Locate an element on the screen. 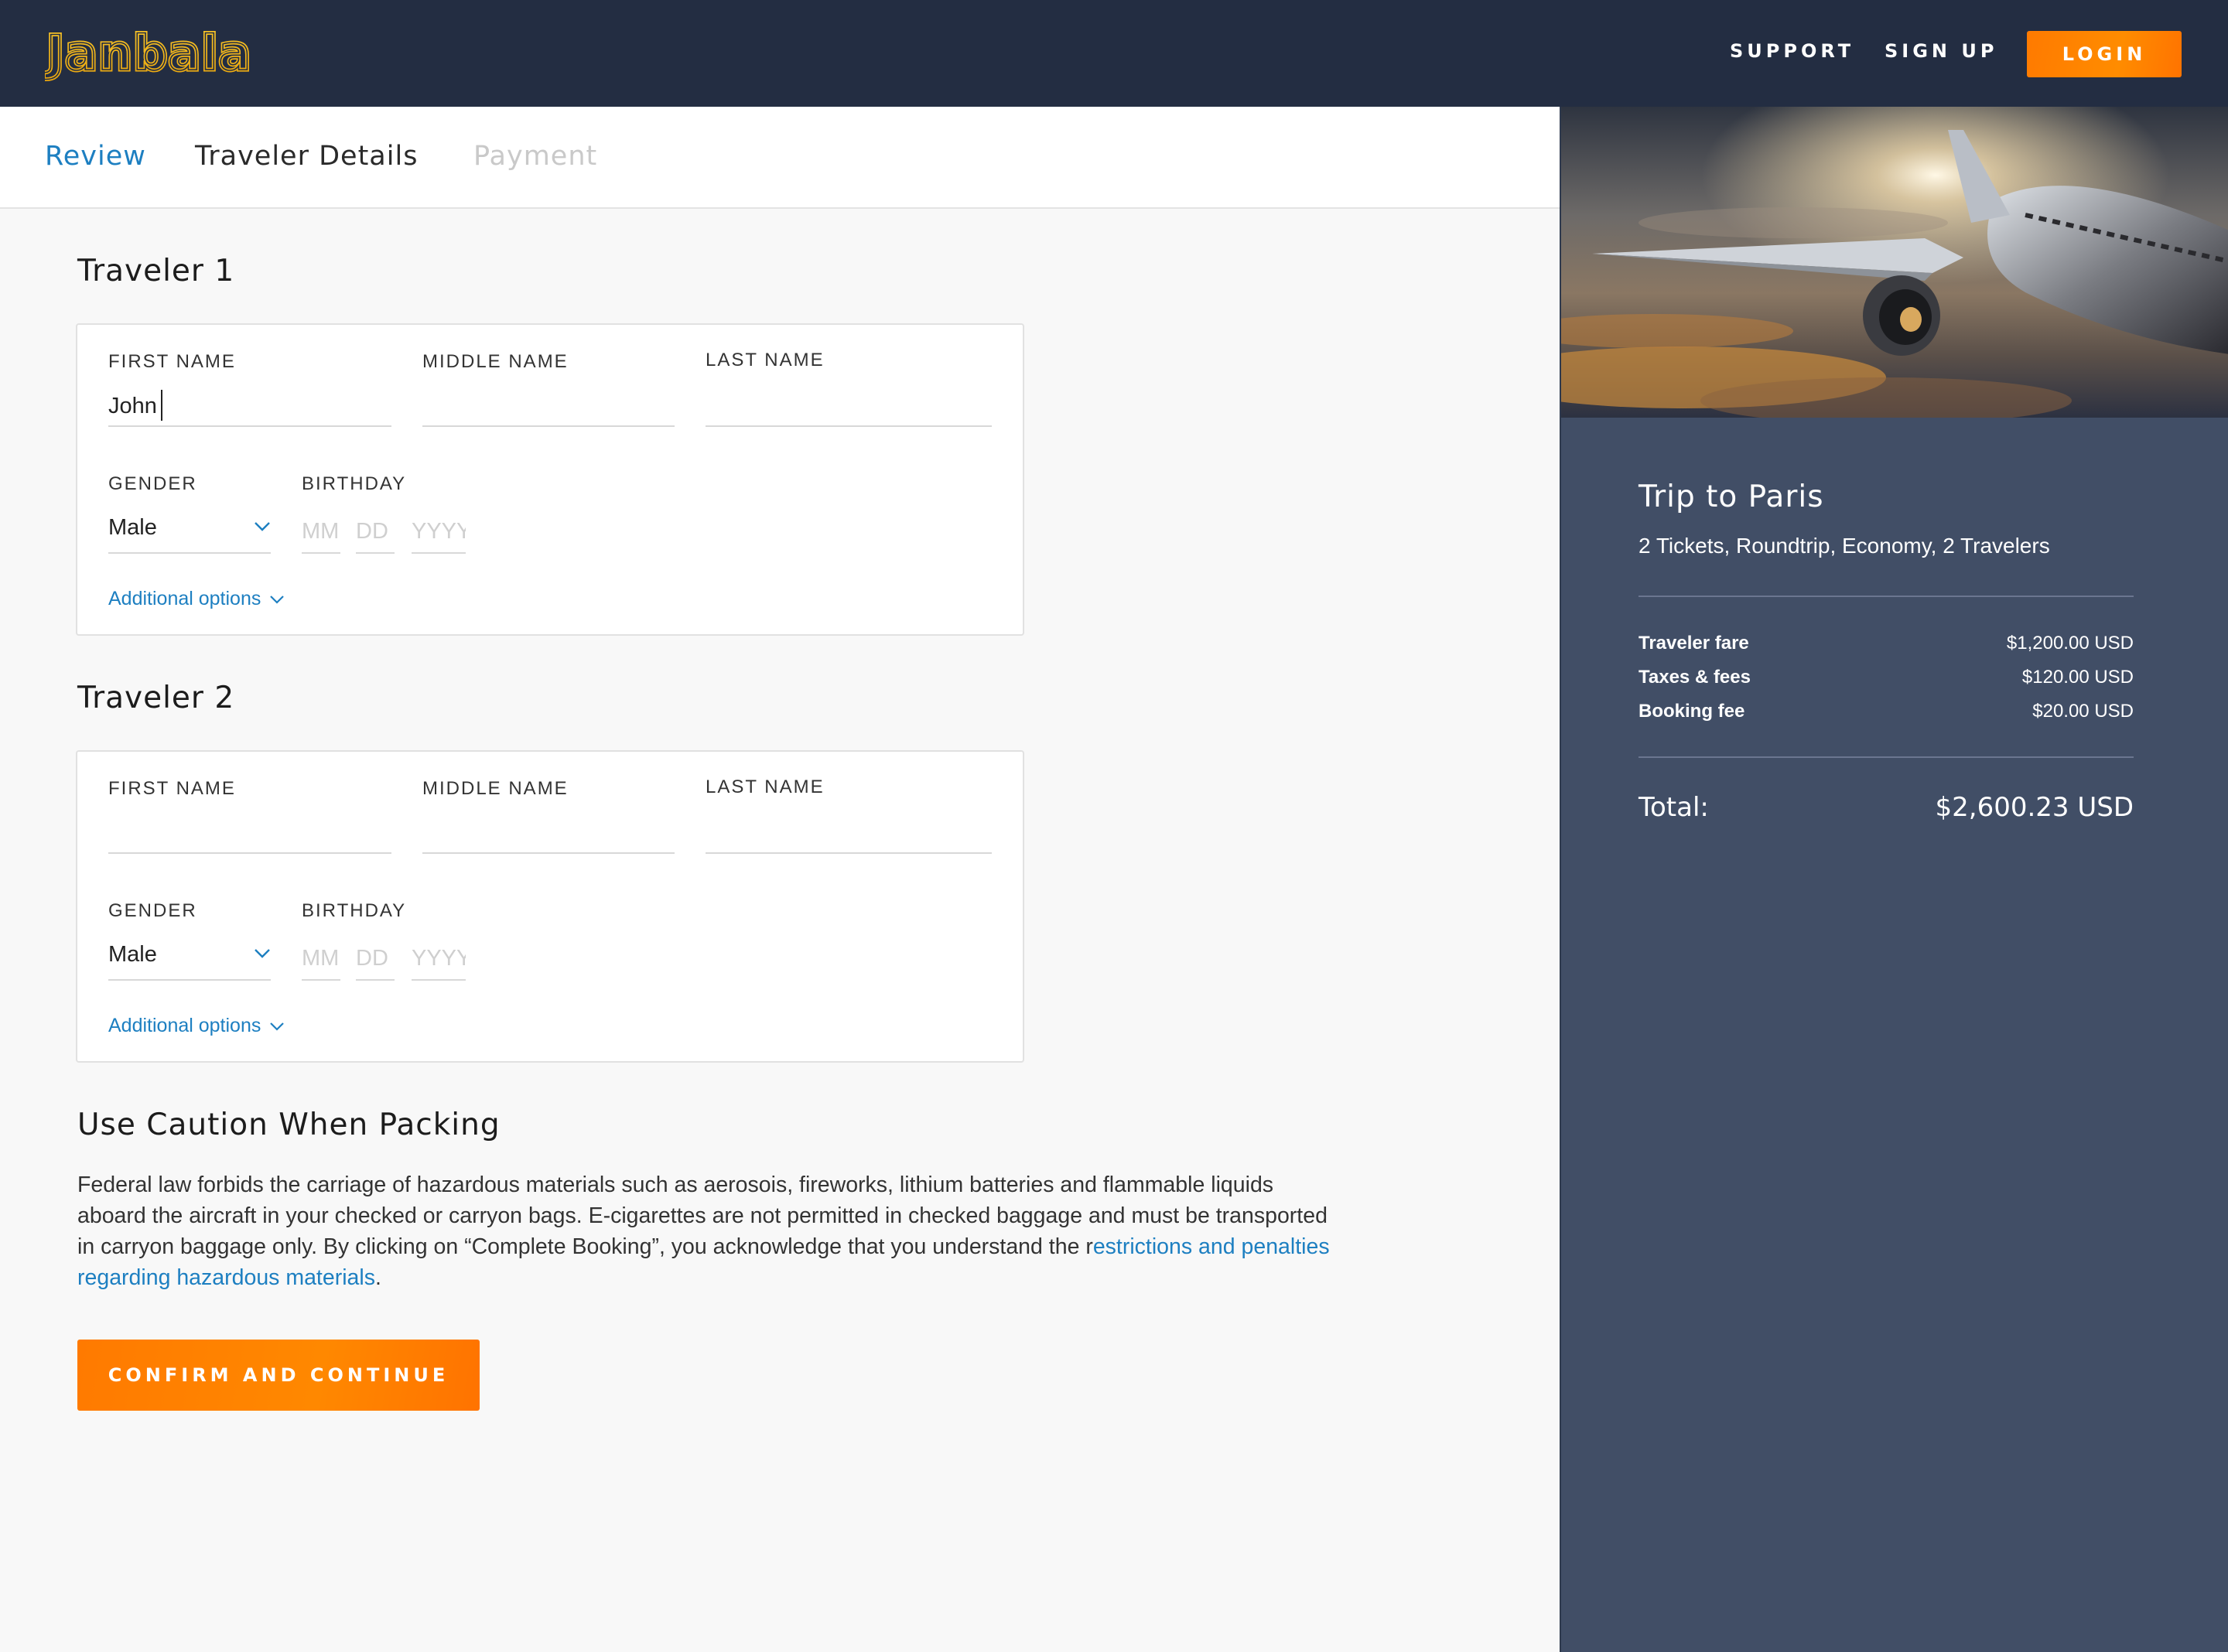 This screenshot has width=2228, height=1652. tab-review: Review is located at coordinates (95, 156).